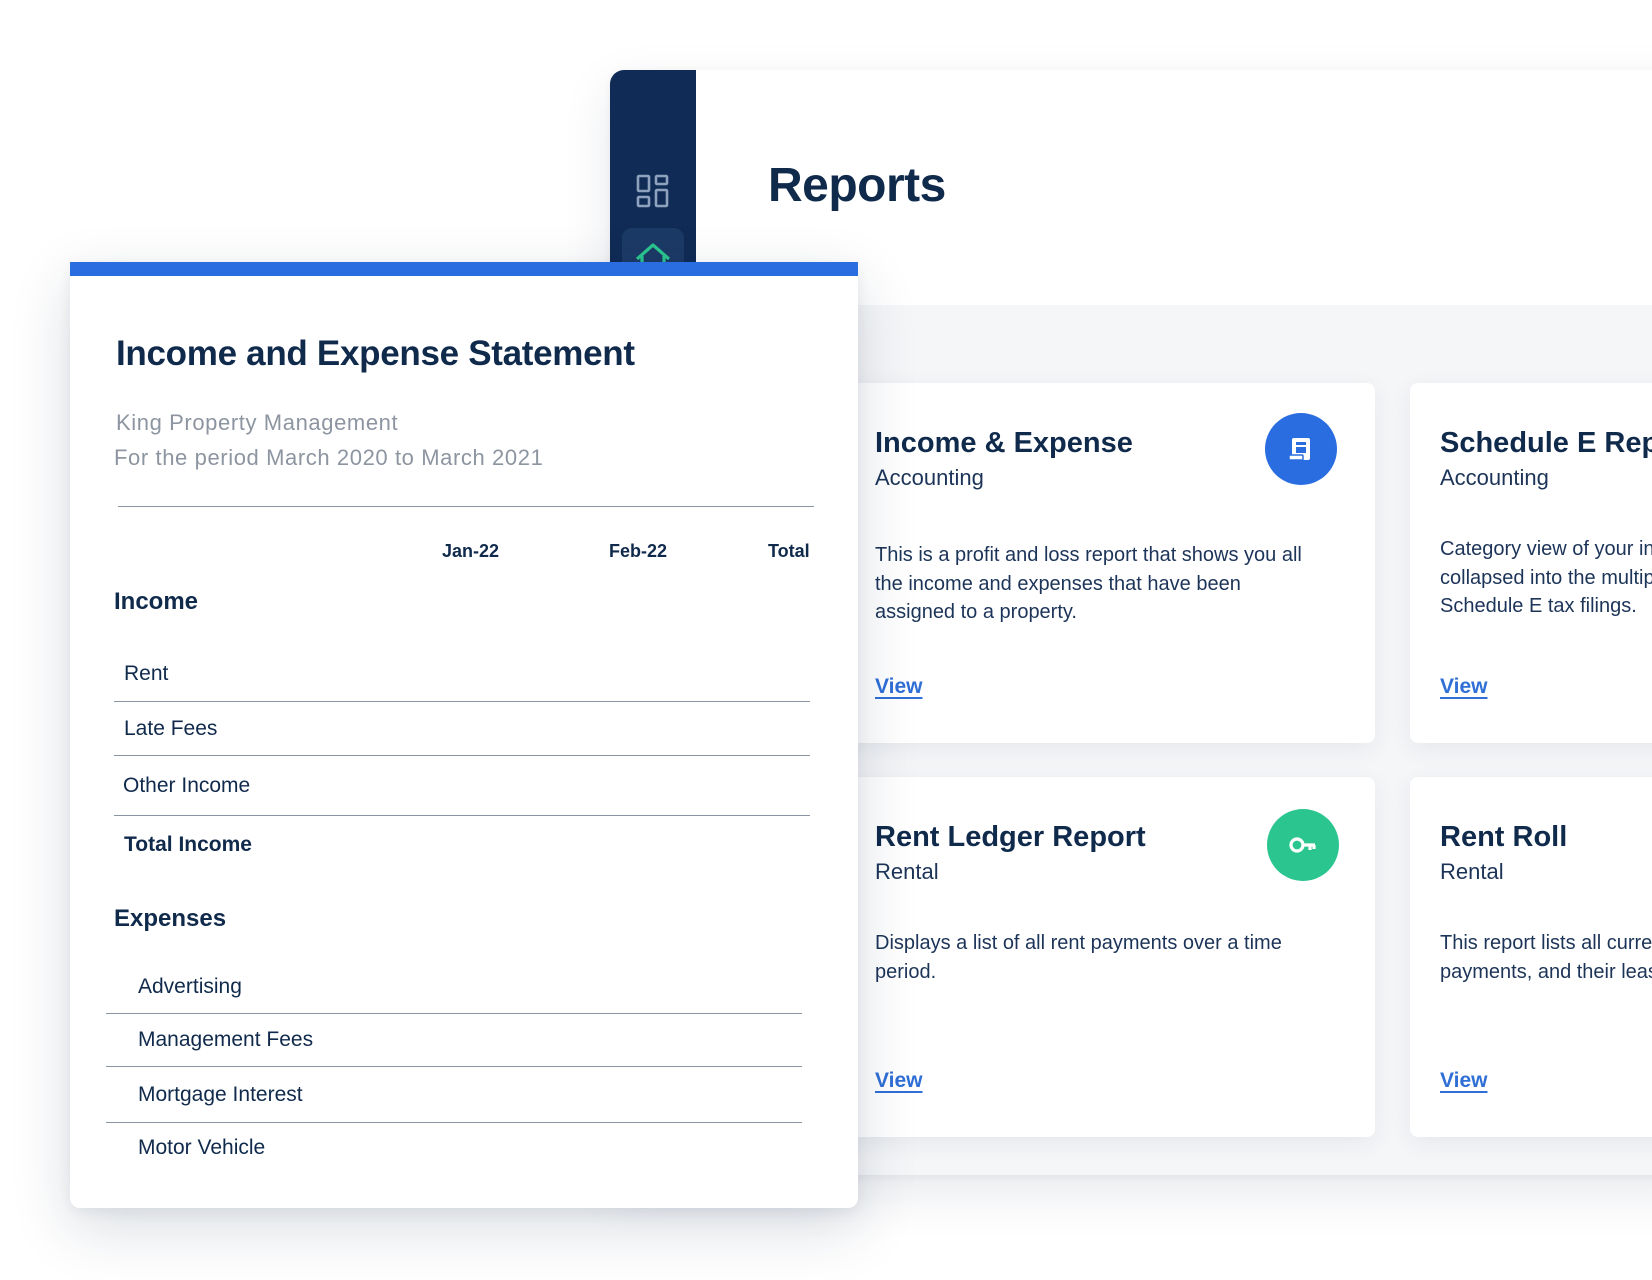  I want to click on sidebar-item-dashboard, so click(653, 191).